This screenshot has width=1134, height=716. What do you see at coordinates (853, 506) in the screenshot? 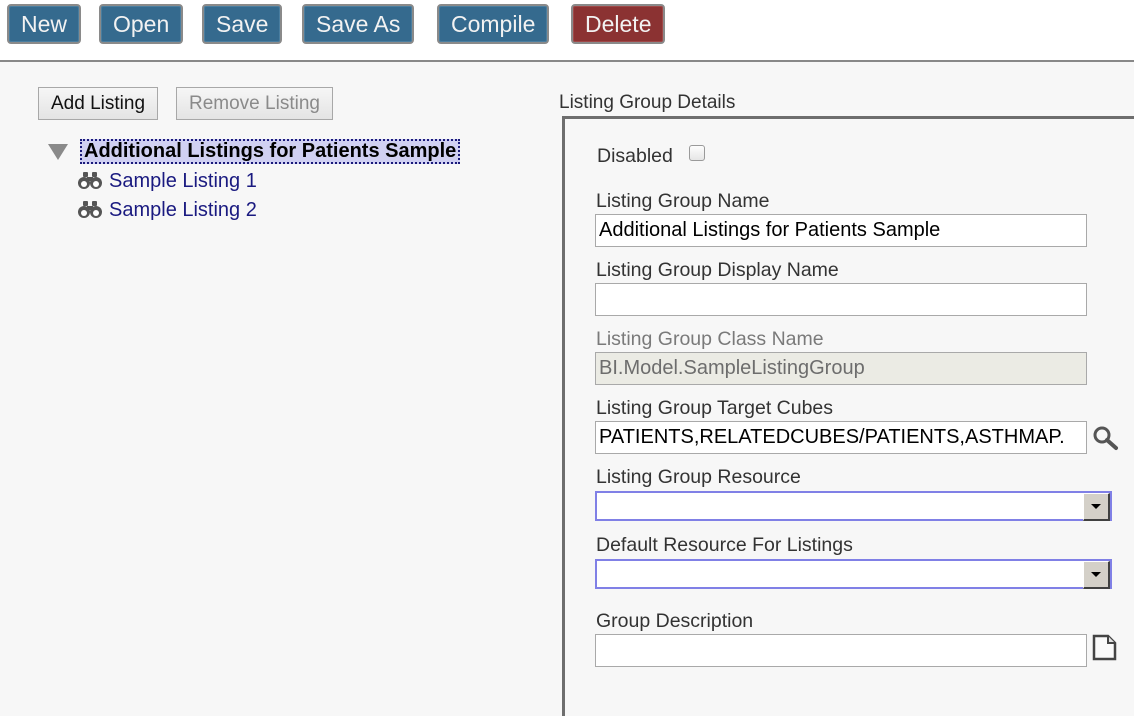
I see `resource-select` at bounding box center [853, 506].